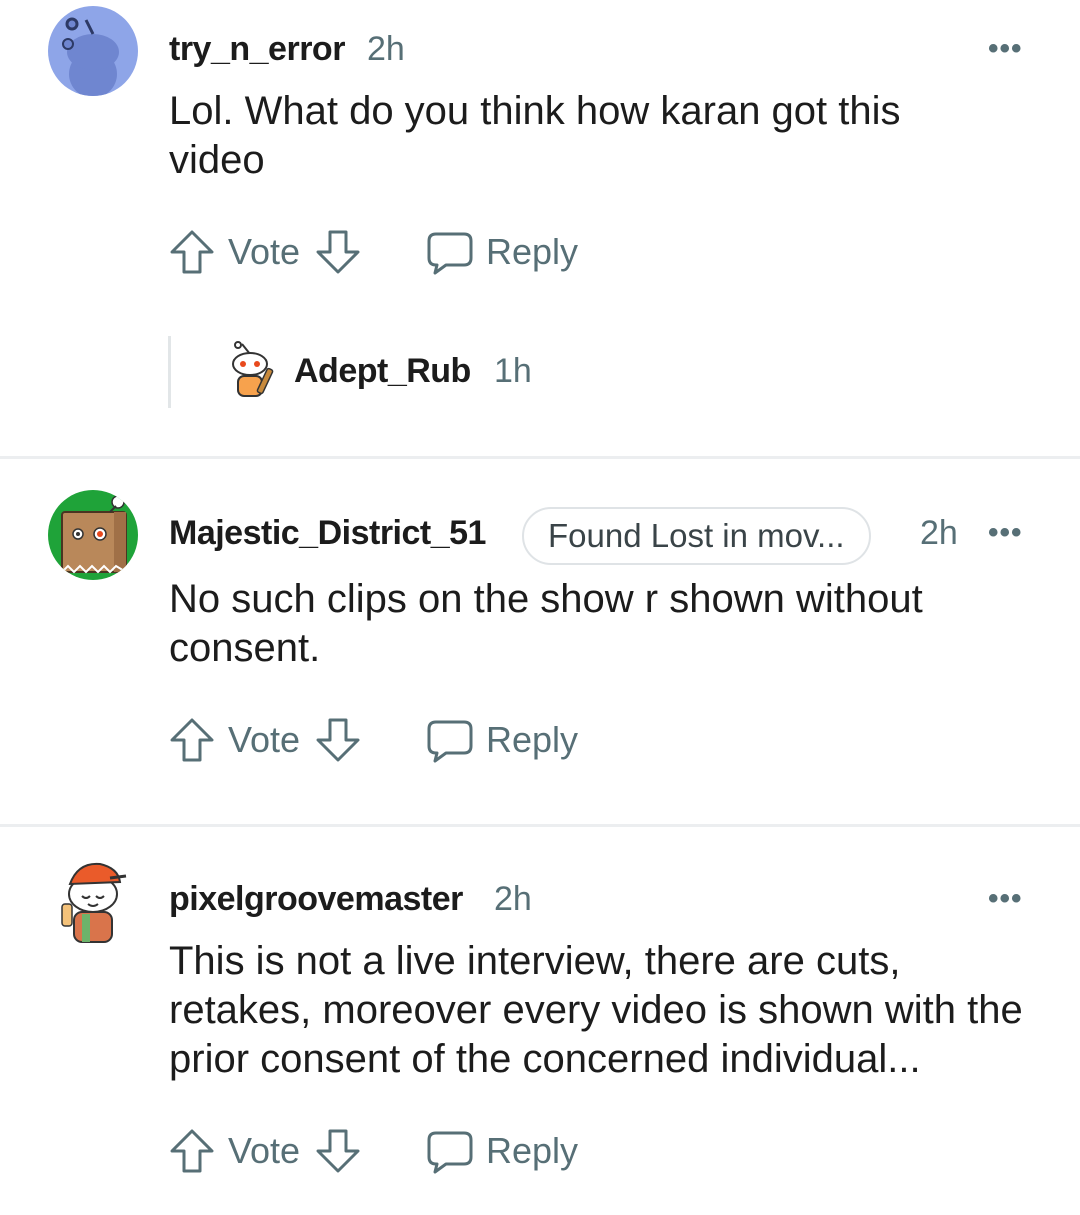 The width and height of the screenshot is (1080, 1215). Describe the element at coordinates (316, 899) in the screenshot. I see `comment-username: pixelgroovemaster` at that location.